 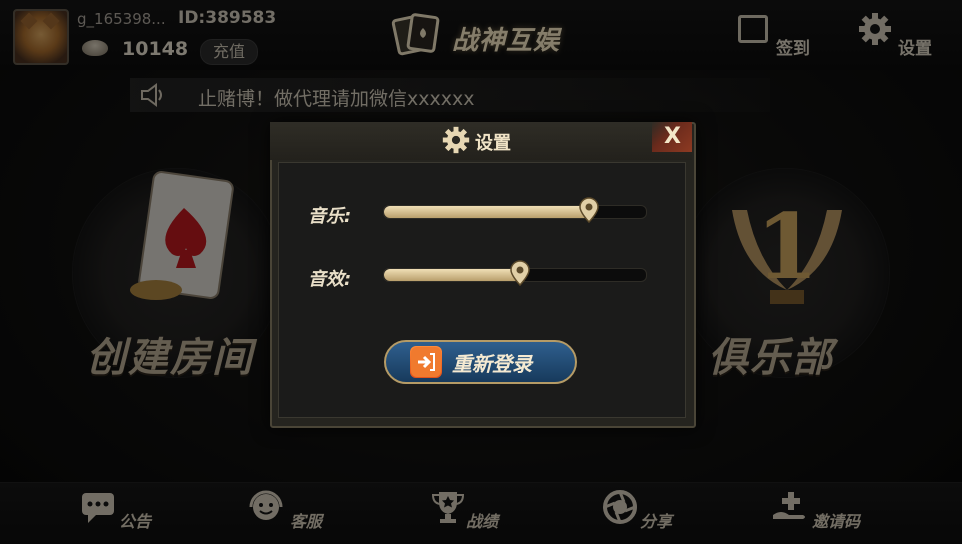 I want to click on close-button: X, so click(x=672, y=137).